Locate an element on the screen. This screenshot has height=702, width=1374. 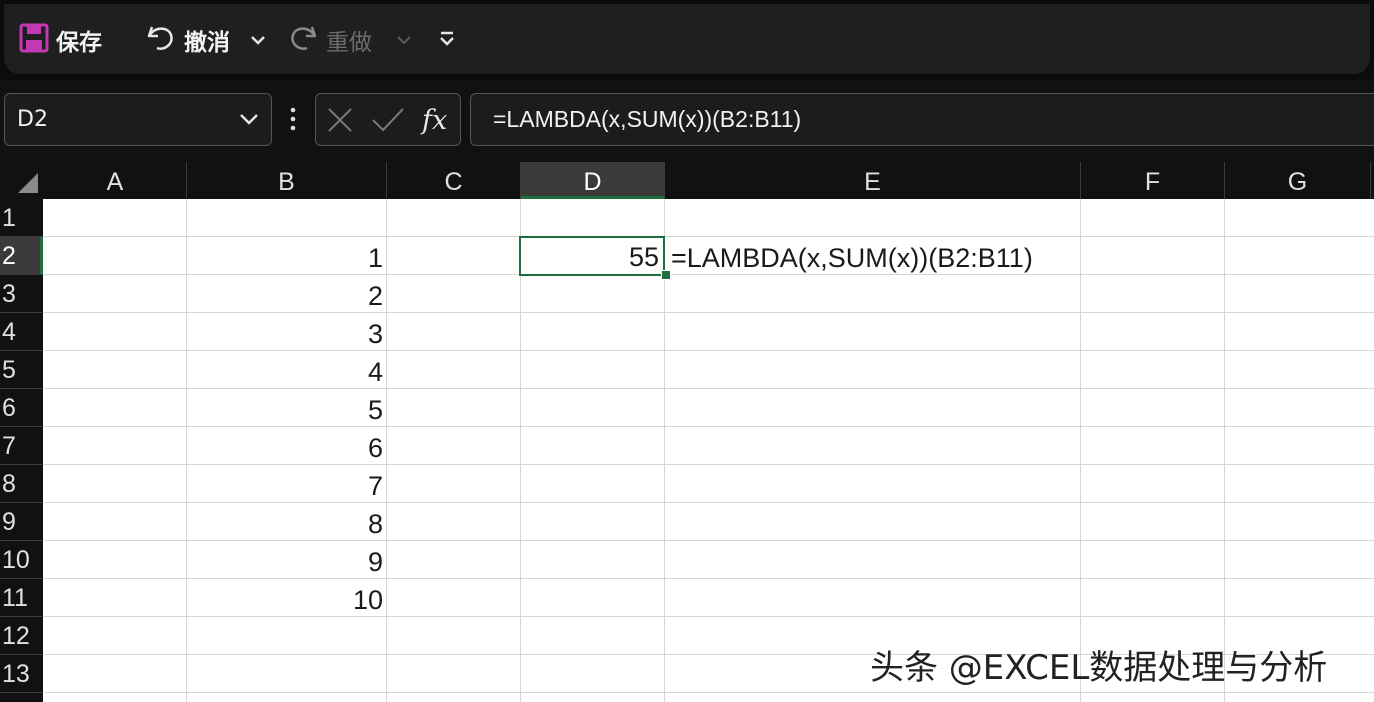
save-label: 保存 is located at coordinates (79, 43).